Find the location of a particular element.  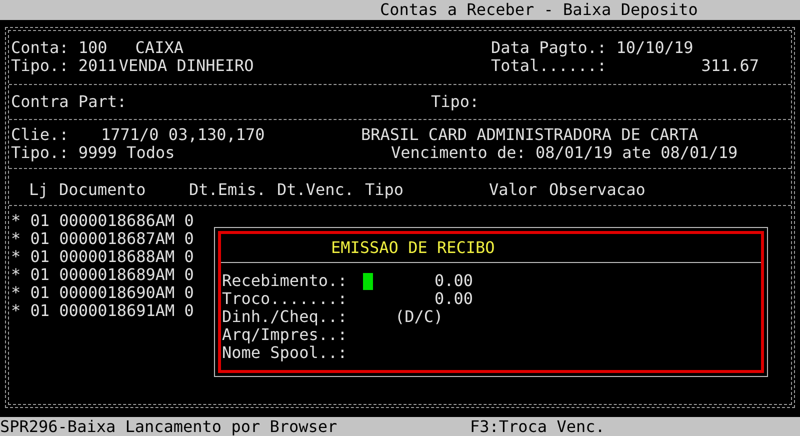

table-cell: 0000018687AM is located at coordinates (117, 239).